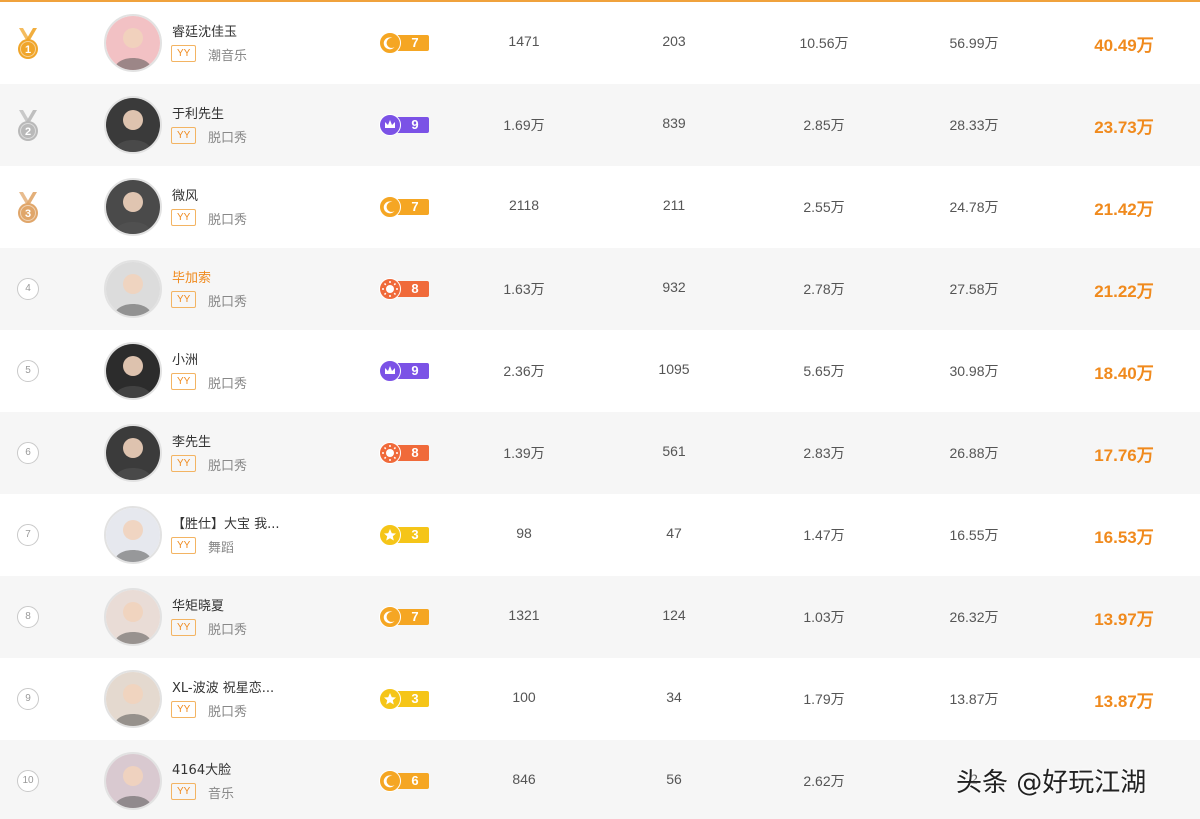  What do you see at coordinates (28, 453) in the screenshot?
I see `rank-number: 6` at bounding box center [28, 453].